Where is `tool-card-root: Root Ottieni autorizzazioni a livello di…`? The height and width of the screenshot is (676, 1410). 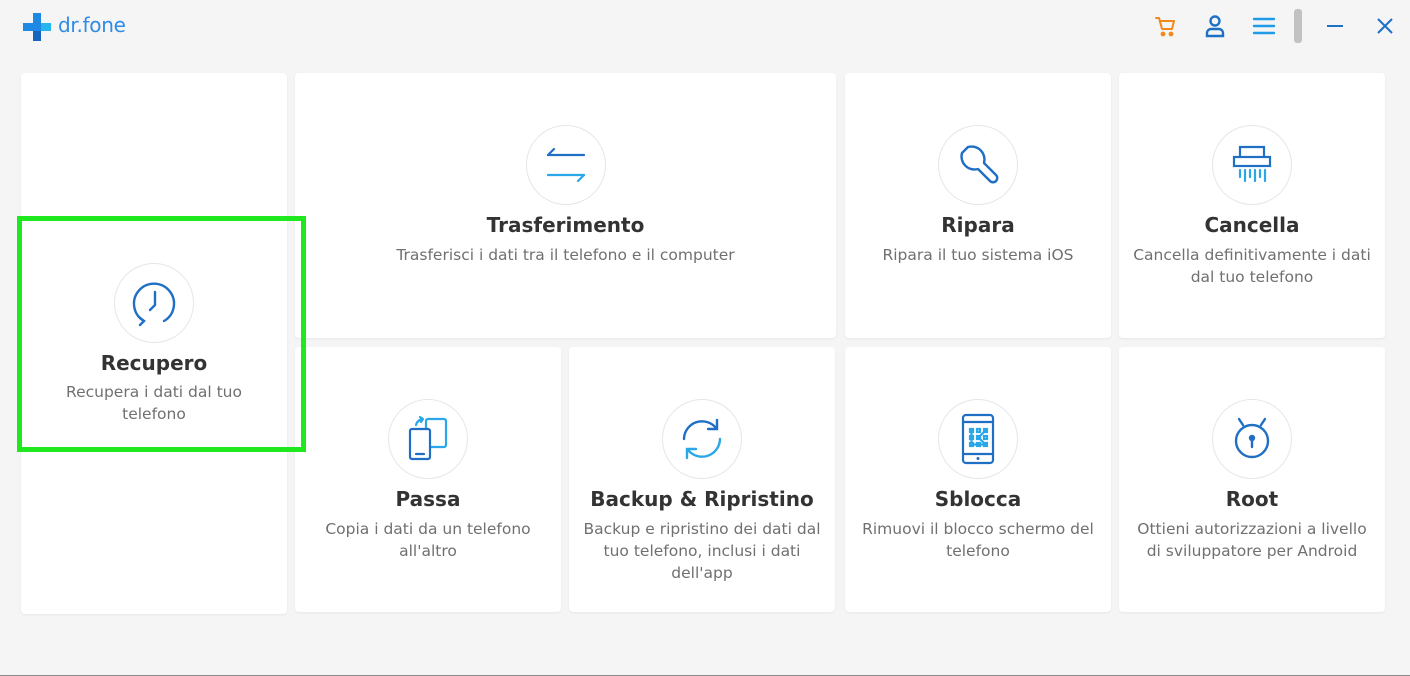 tool-card-root: Root Ottieni autorizzazioni a livello di… is located at coordinates (1252, 479).